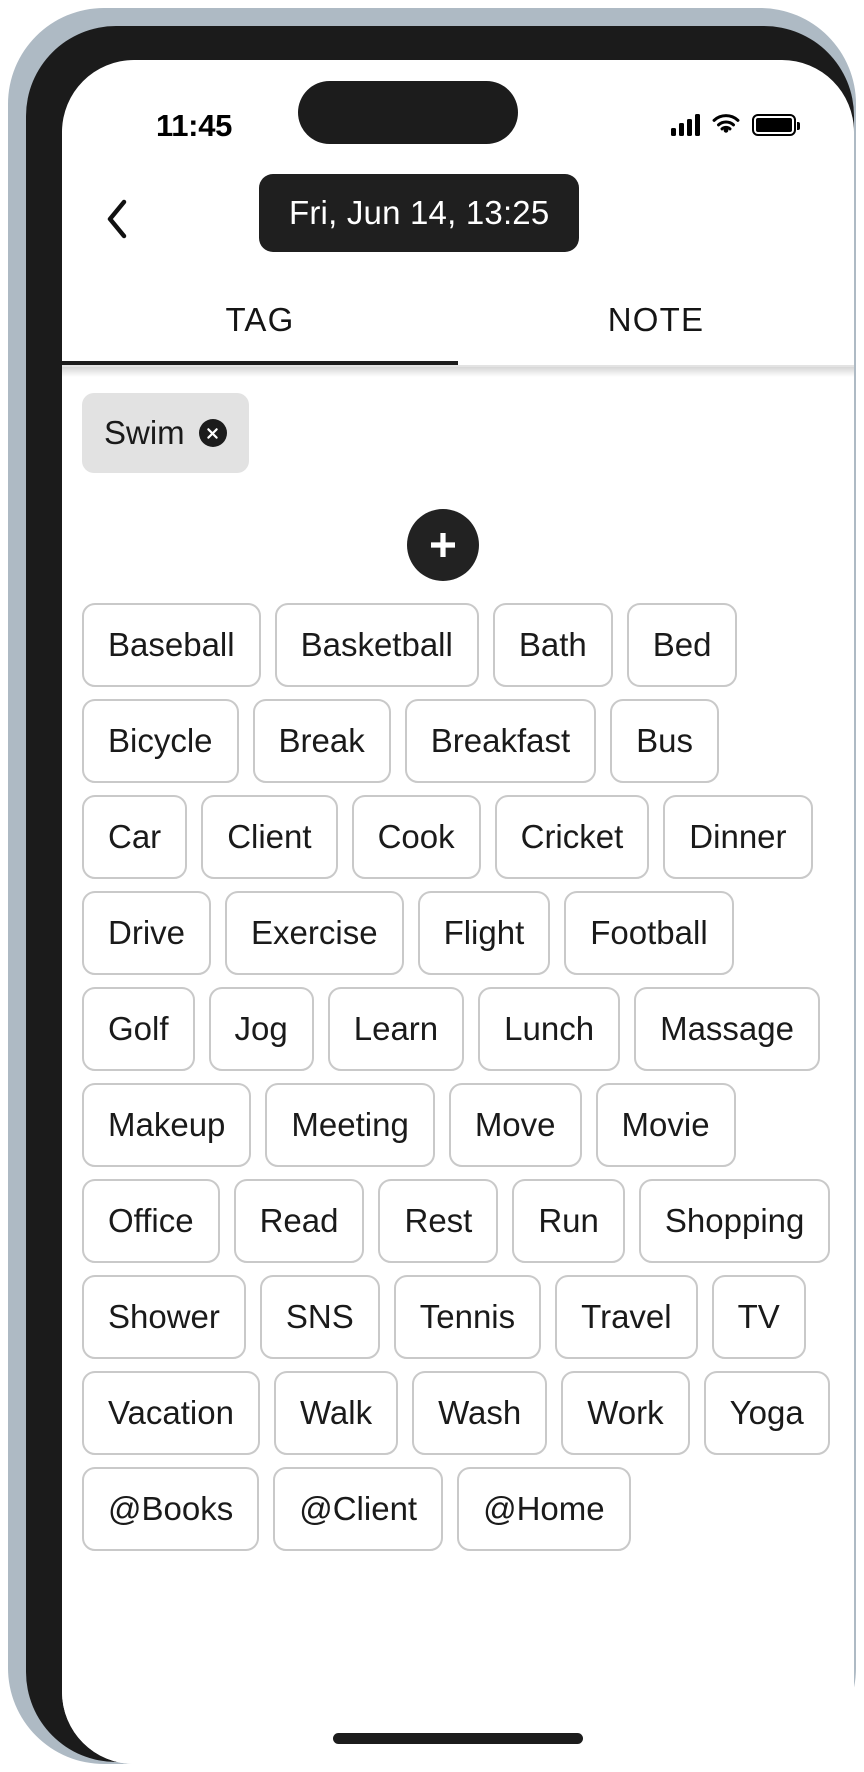  I want to click on tag-chip: Run, so click(568, 1221).